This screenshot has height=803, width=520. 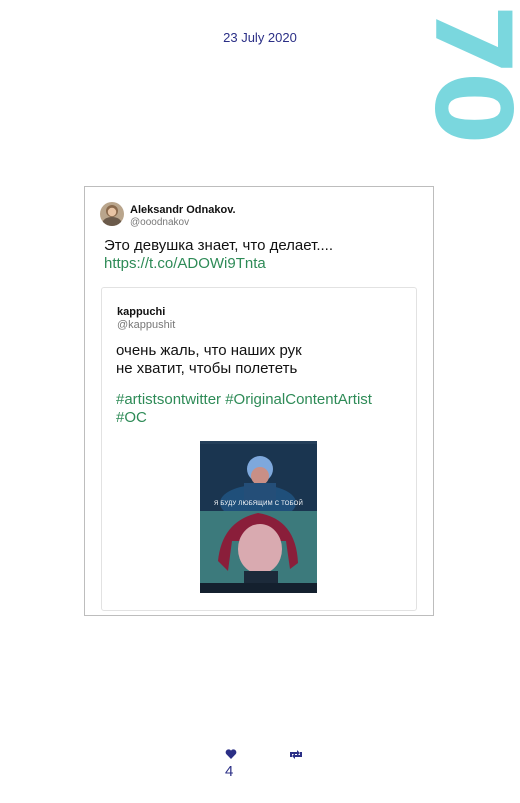 I want to click on like-count: 4, so click(x=229, y=771).